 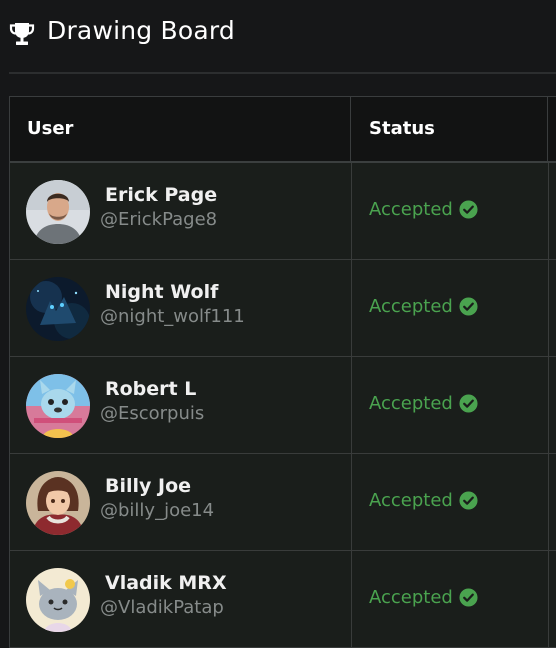 I want to click on user-handle: @ErickPage8, so click(x=159, y=219).